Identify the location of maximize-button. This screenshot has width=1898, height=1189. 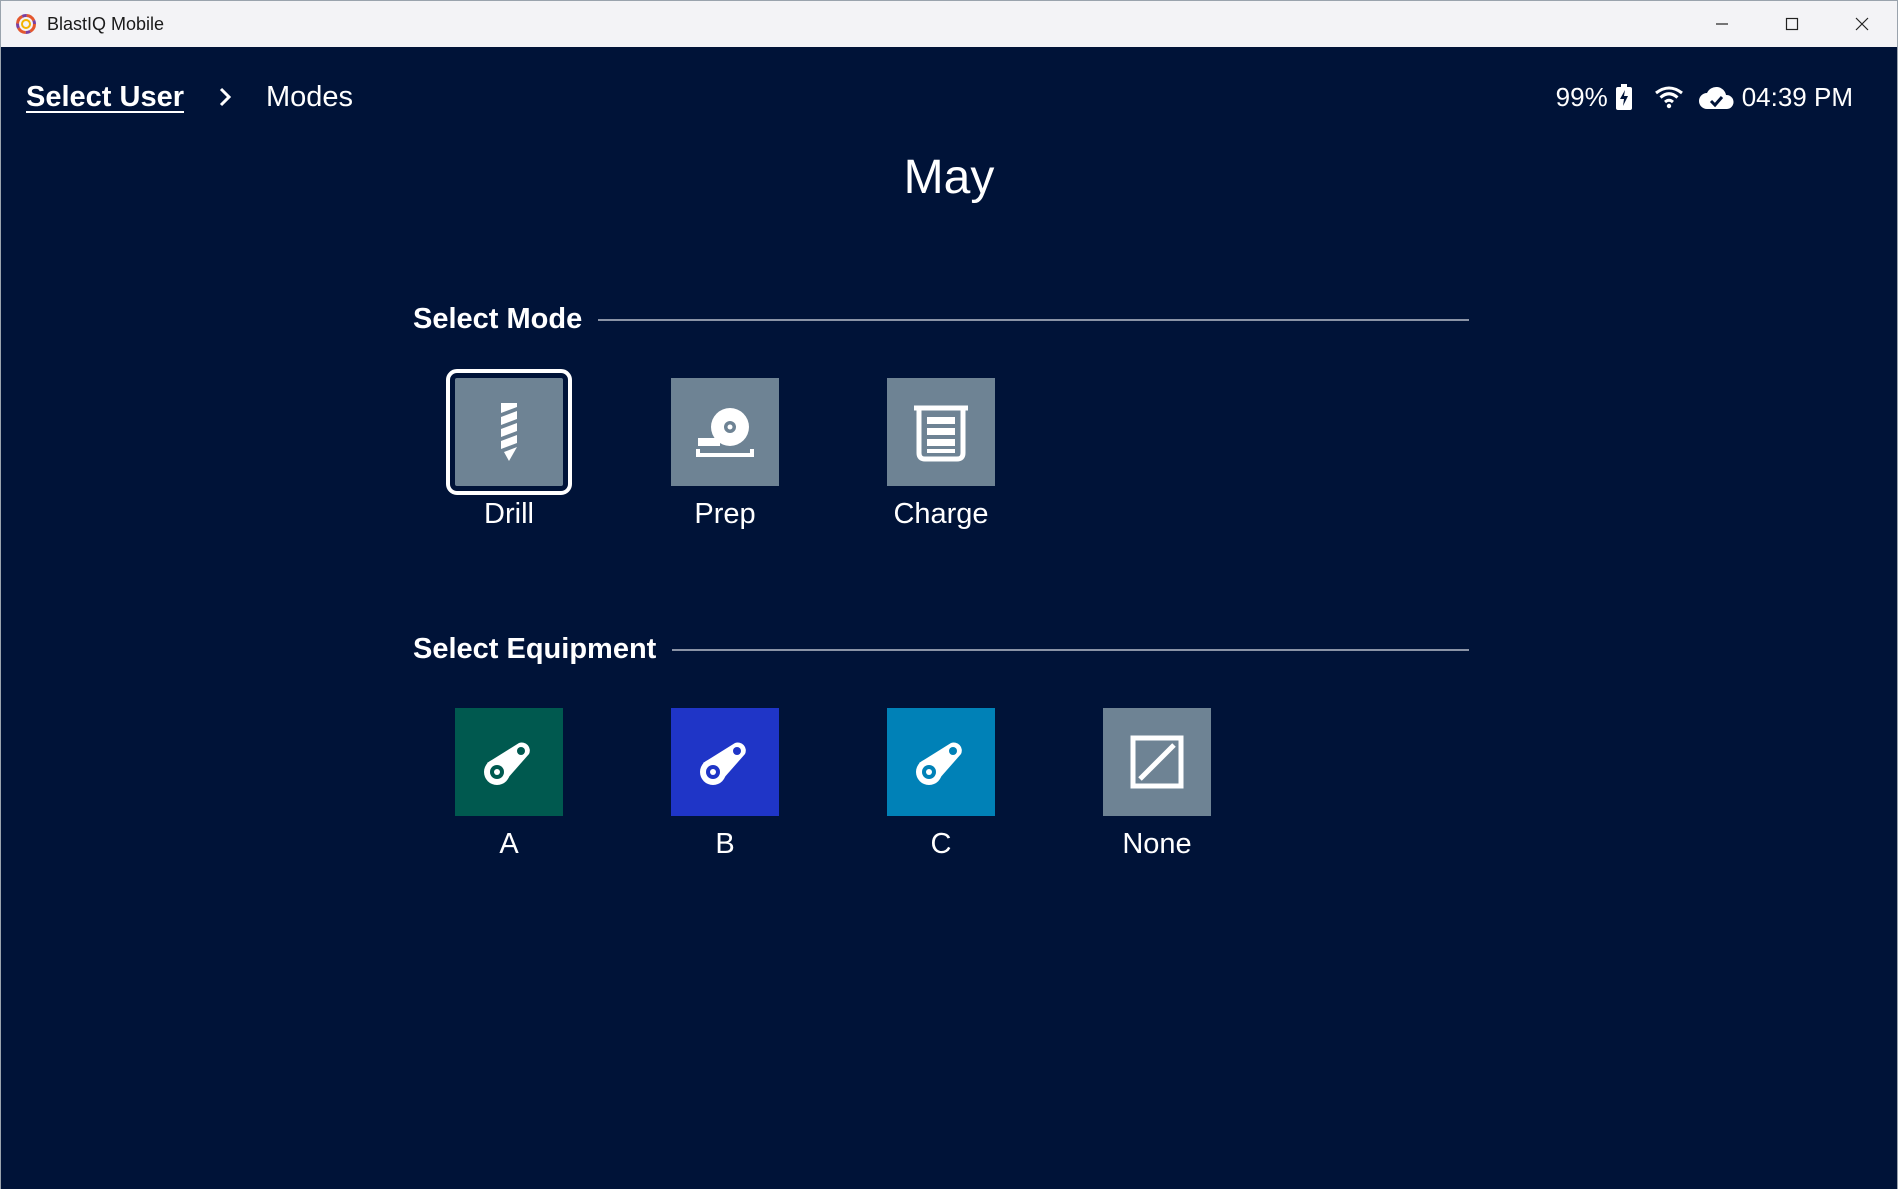
(1792, 24).